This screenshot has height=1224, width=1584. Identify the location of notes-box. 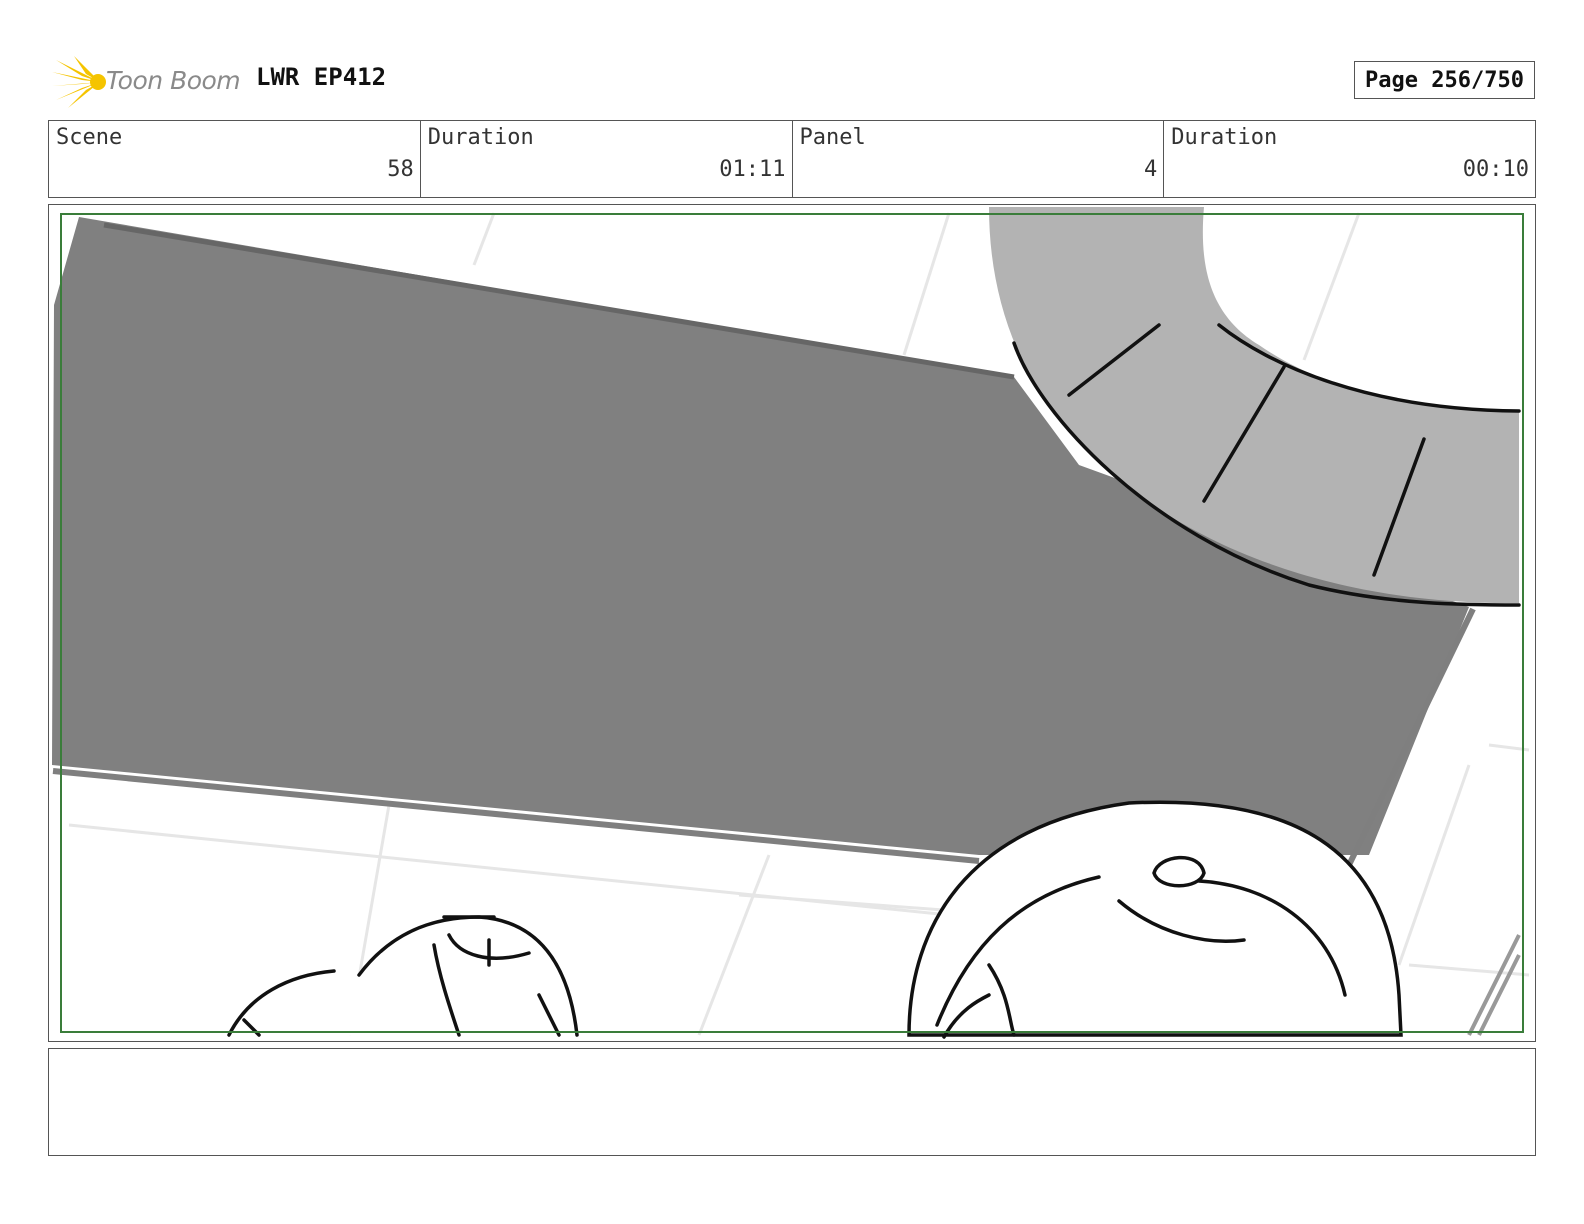
(792, 1102).